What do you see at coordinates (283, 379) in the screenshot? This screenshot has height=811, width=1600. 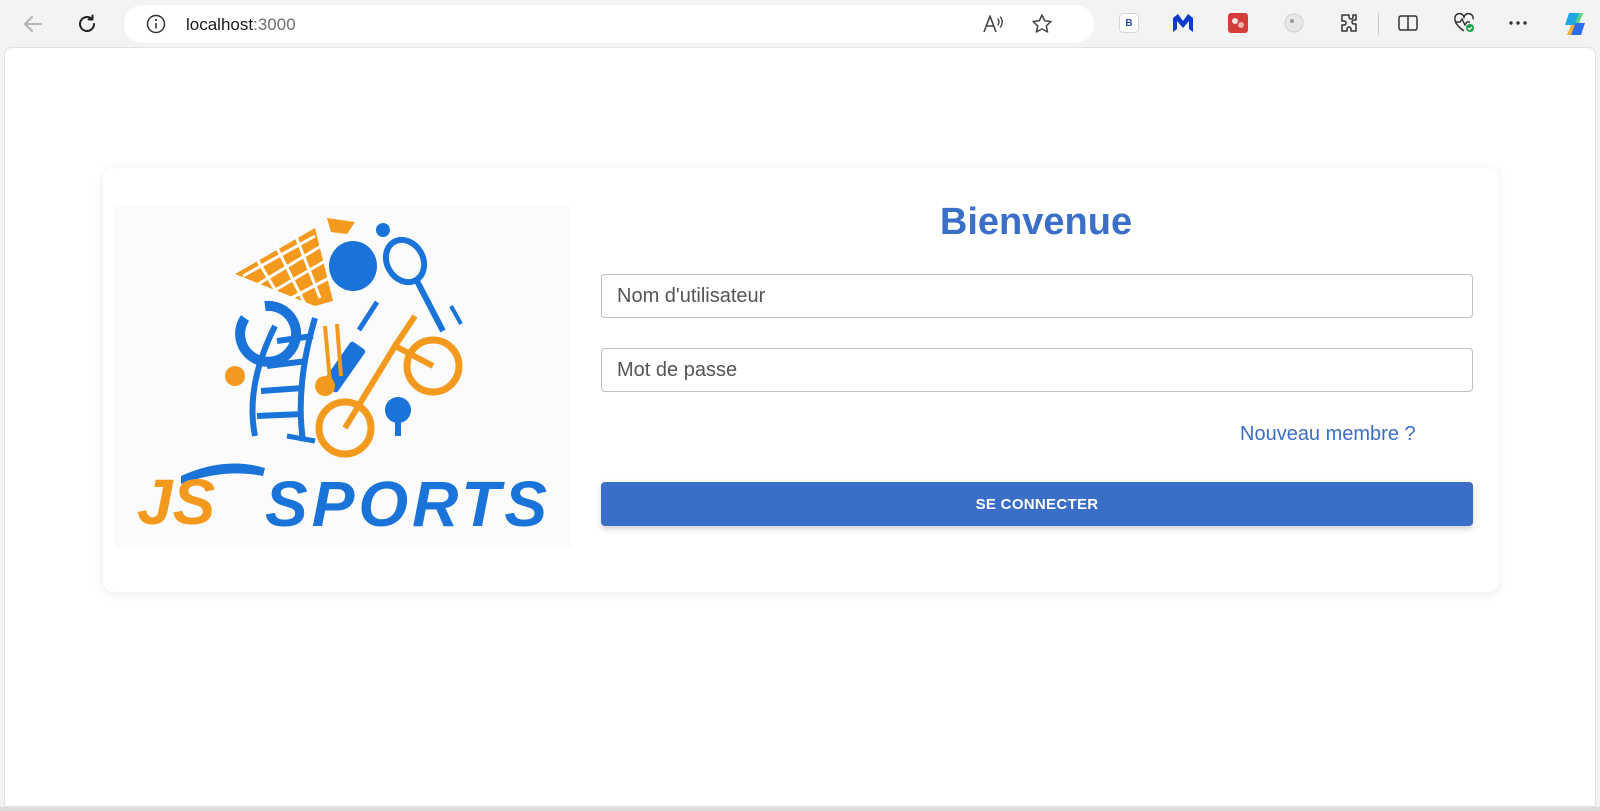 I see `ladder-icon` at bounding box center [283, 379].